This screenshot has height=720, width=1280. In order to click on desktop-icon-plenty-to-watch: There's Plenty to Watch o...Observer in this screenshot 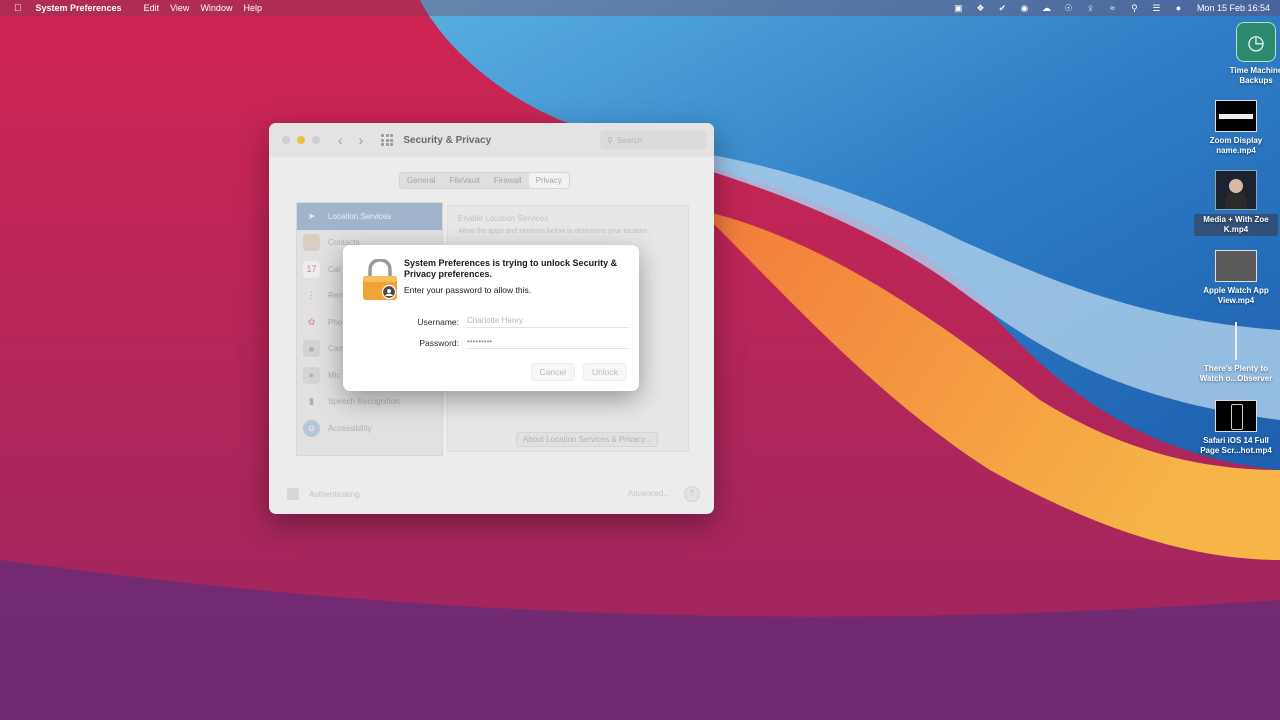, I will do `click(1236, 353)`.